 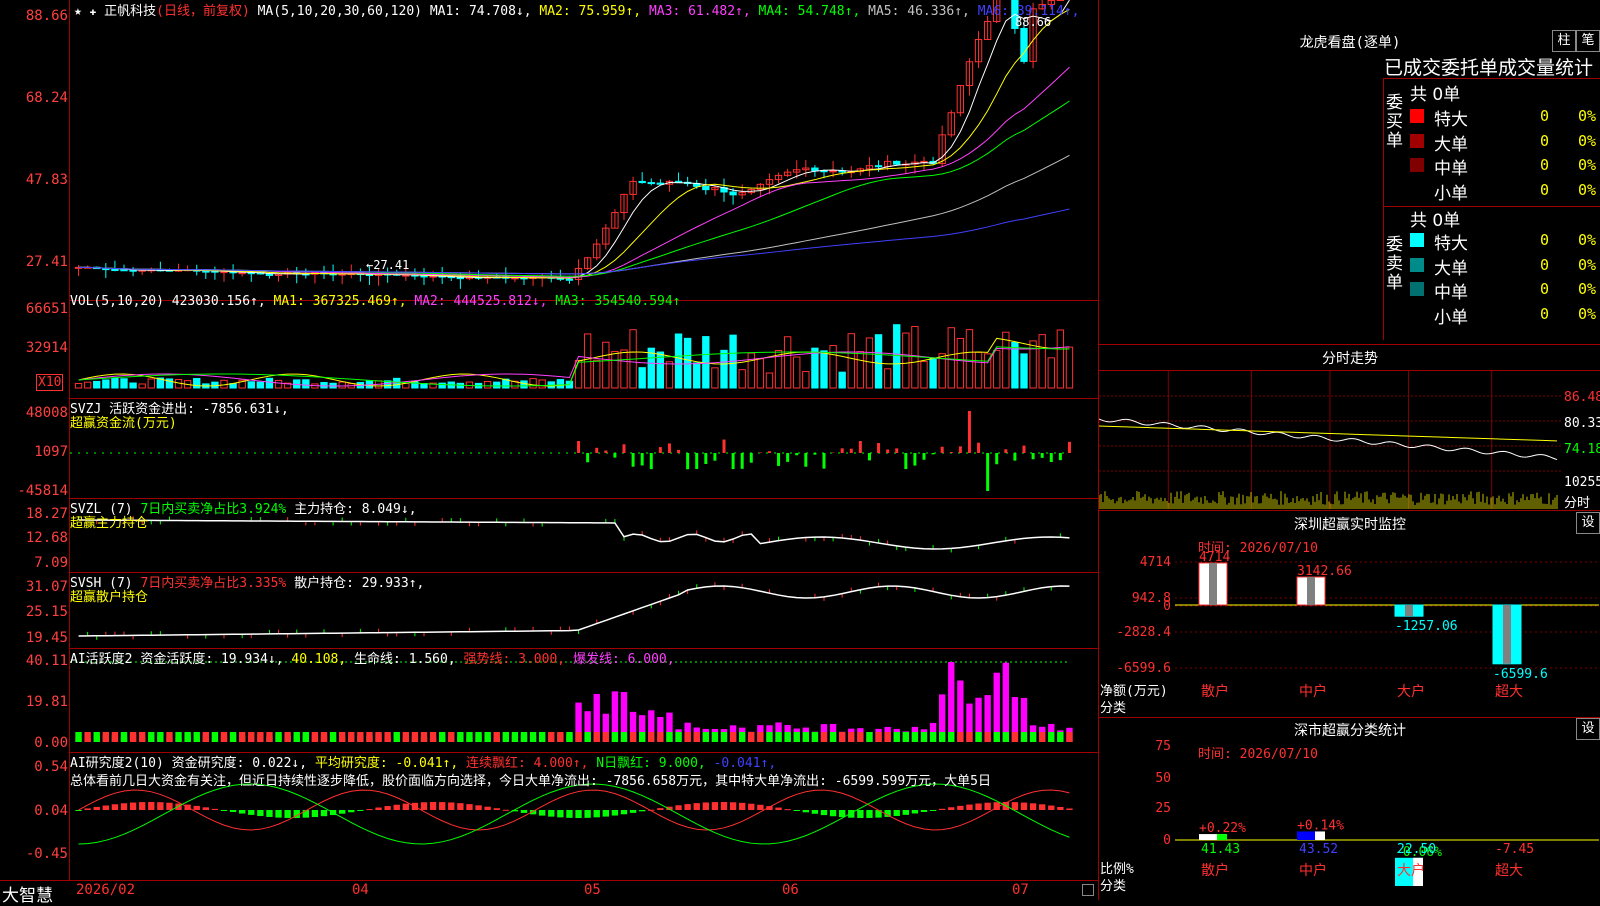 I want to click on ai1-t2: 40.108,, so click(x=318, y=659).